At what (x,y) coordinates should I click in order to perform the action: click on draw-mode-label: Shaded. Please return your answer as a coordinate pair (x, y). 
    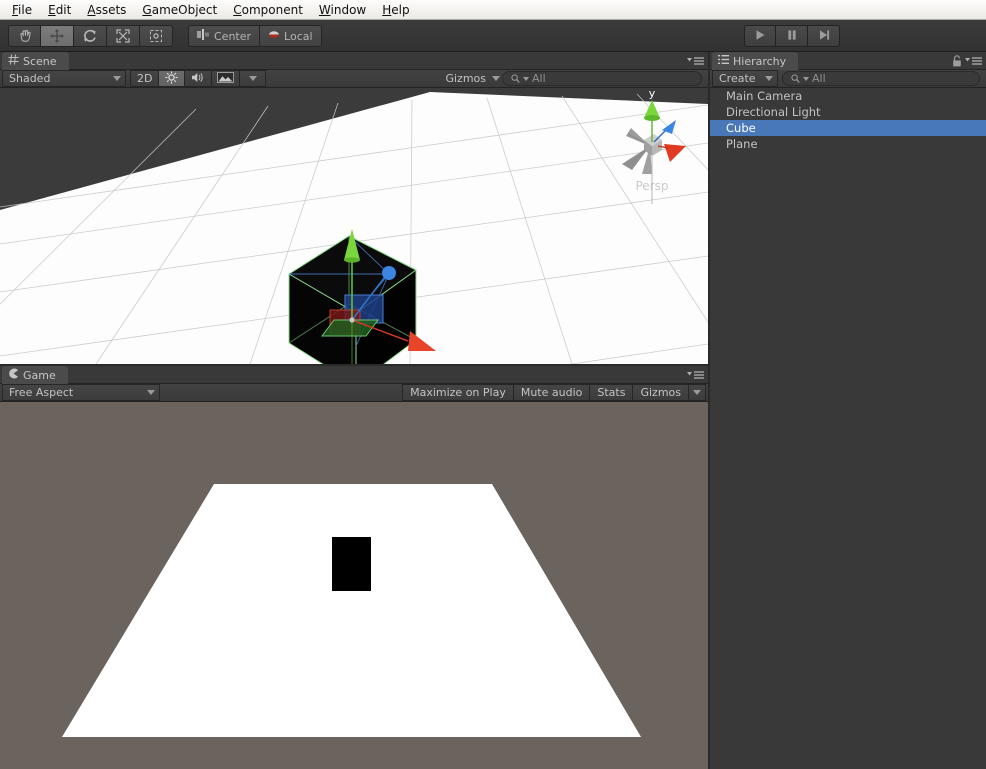
    Looking at the image, I should click on (30, 78).